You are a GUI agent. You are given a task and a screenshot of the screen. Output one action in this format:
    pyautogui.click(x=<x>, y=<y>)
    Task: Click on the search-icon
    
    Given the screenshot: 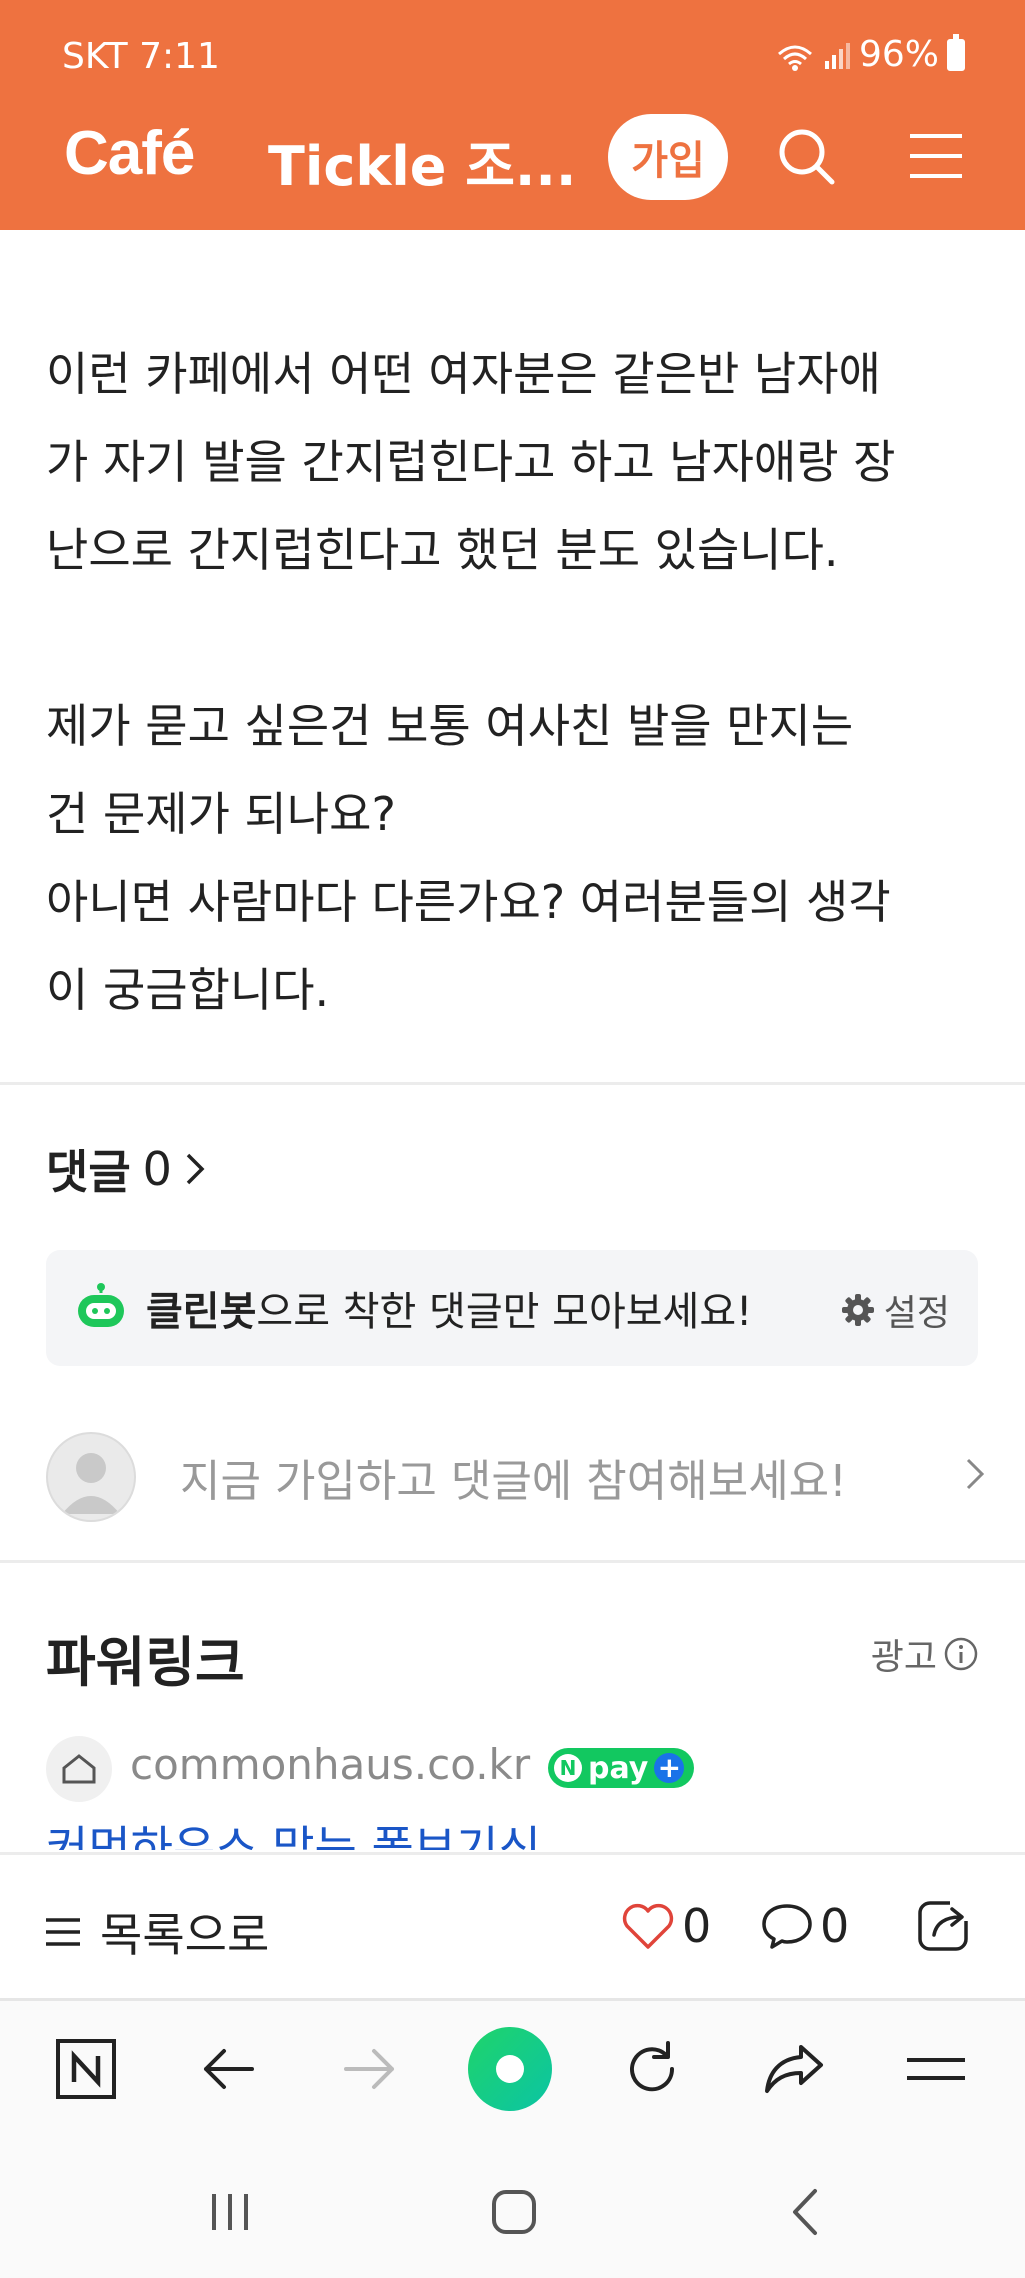 What is the action you would take?
    pyautogui.click(x=806, y=156)
    